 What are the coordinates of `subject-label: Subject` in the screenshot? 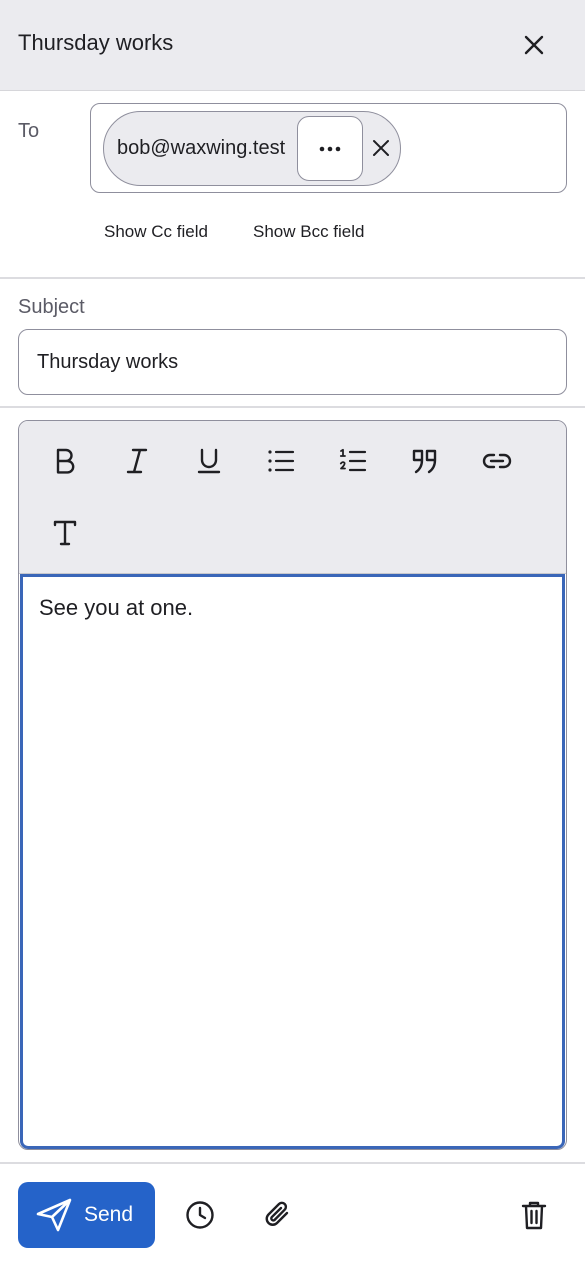 It's located at (51, 307).